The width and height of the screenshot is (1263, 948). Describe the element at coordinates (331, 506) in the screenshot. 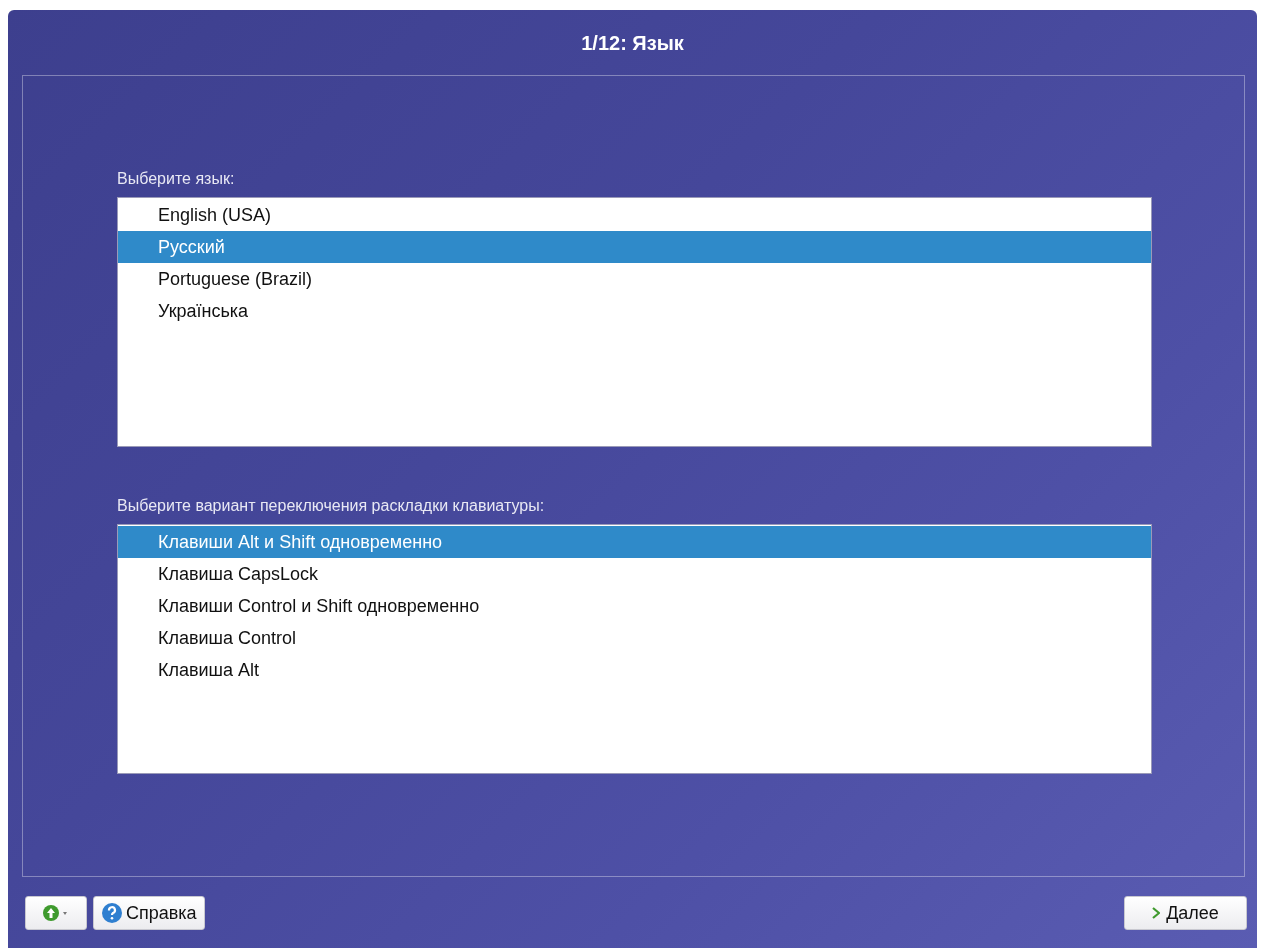

I see `list-label: Выберите вариант переключения раскладки клавиатуры:` at that location.